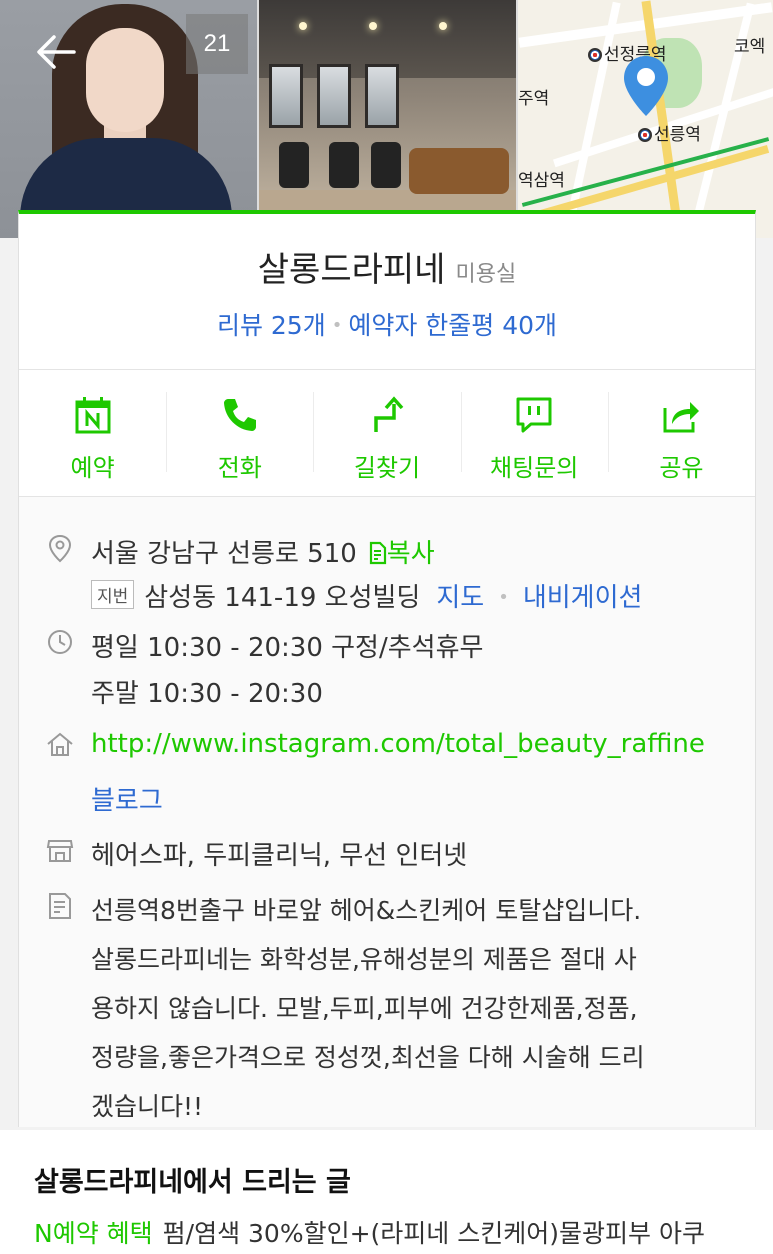  Describe the element at coordinates (93, 415) in the screenshot. I see `calendar-n-icon` at that location.